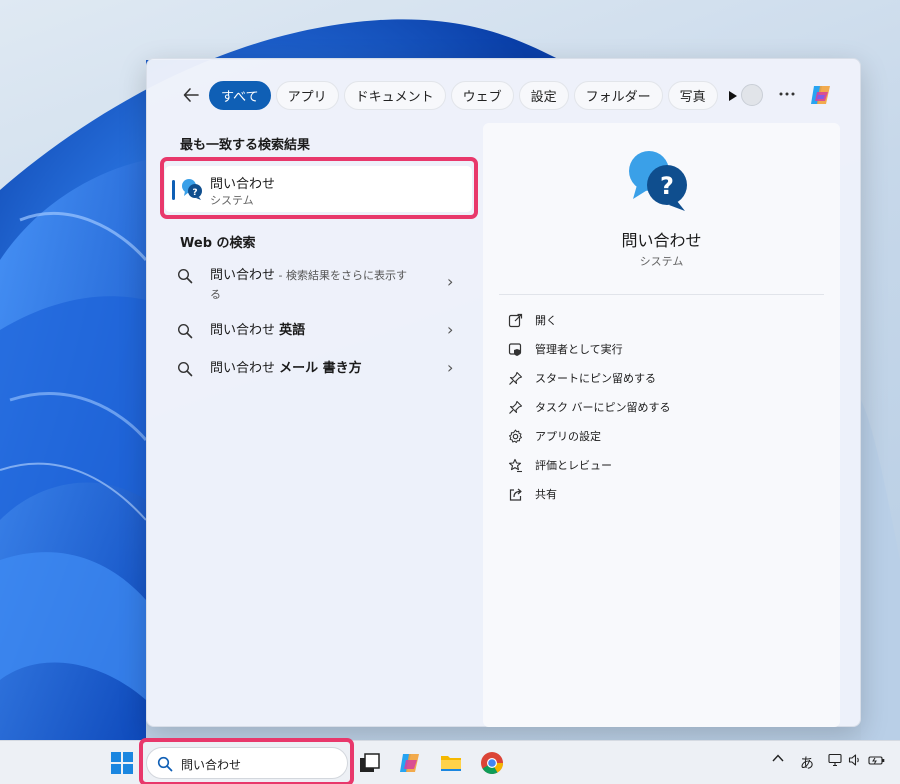 Image resolution: width=900 pixels, height=784 pixels. I want to click on web-result-suffix: 英語, so click(292, 330).